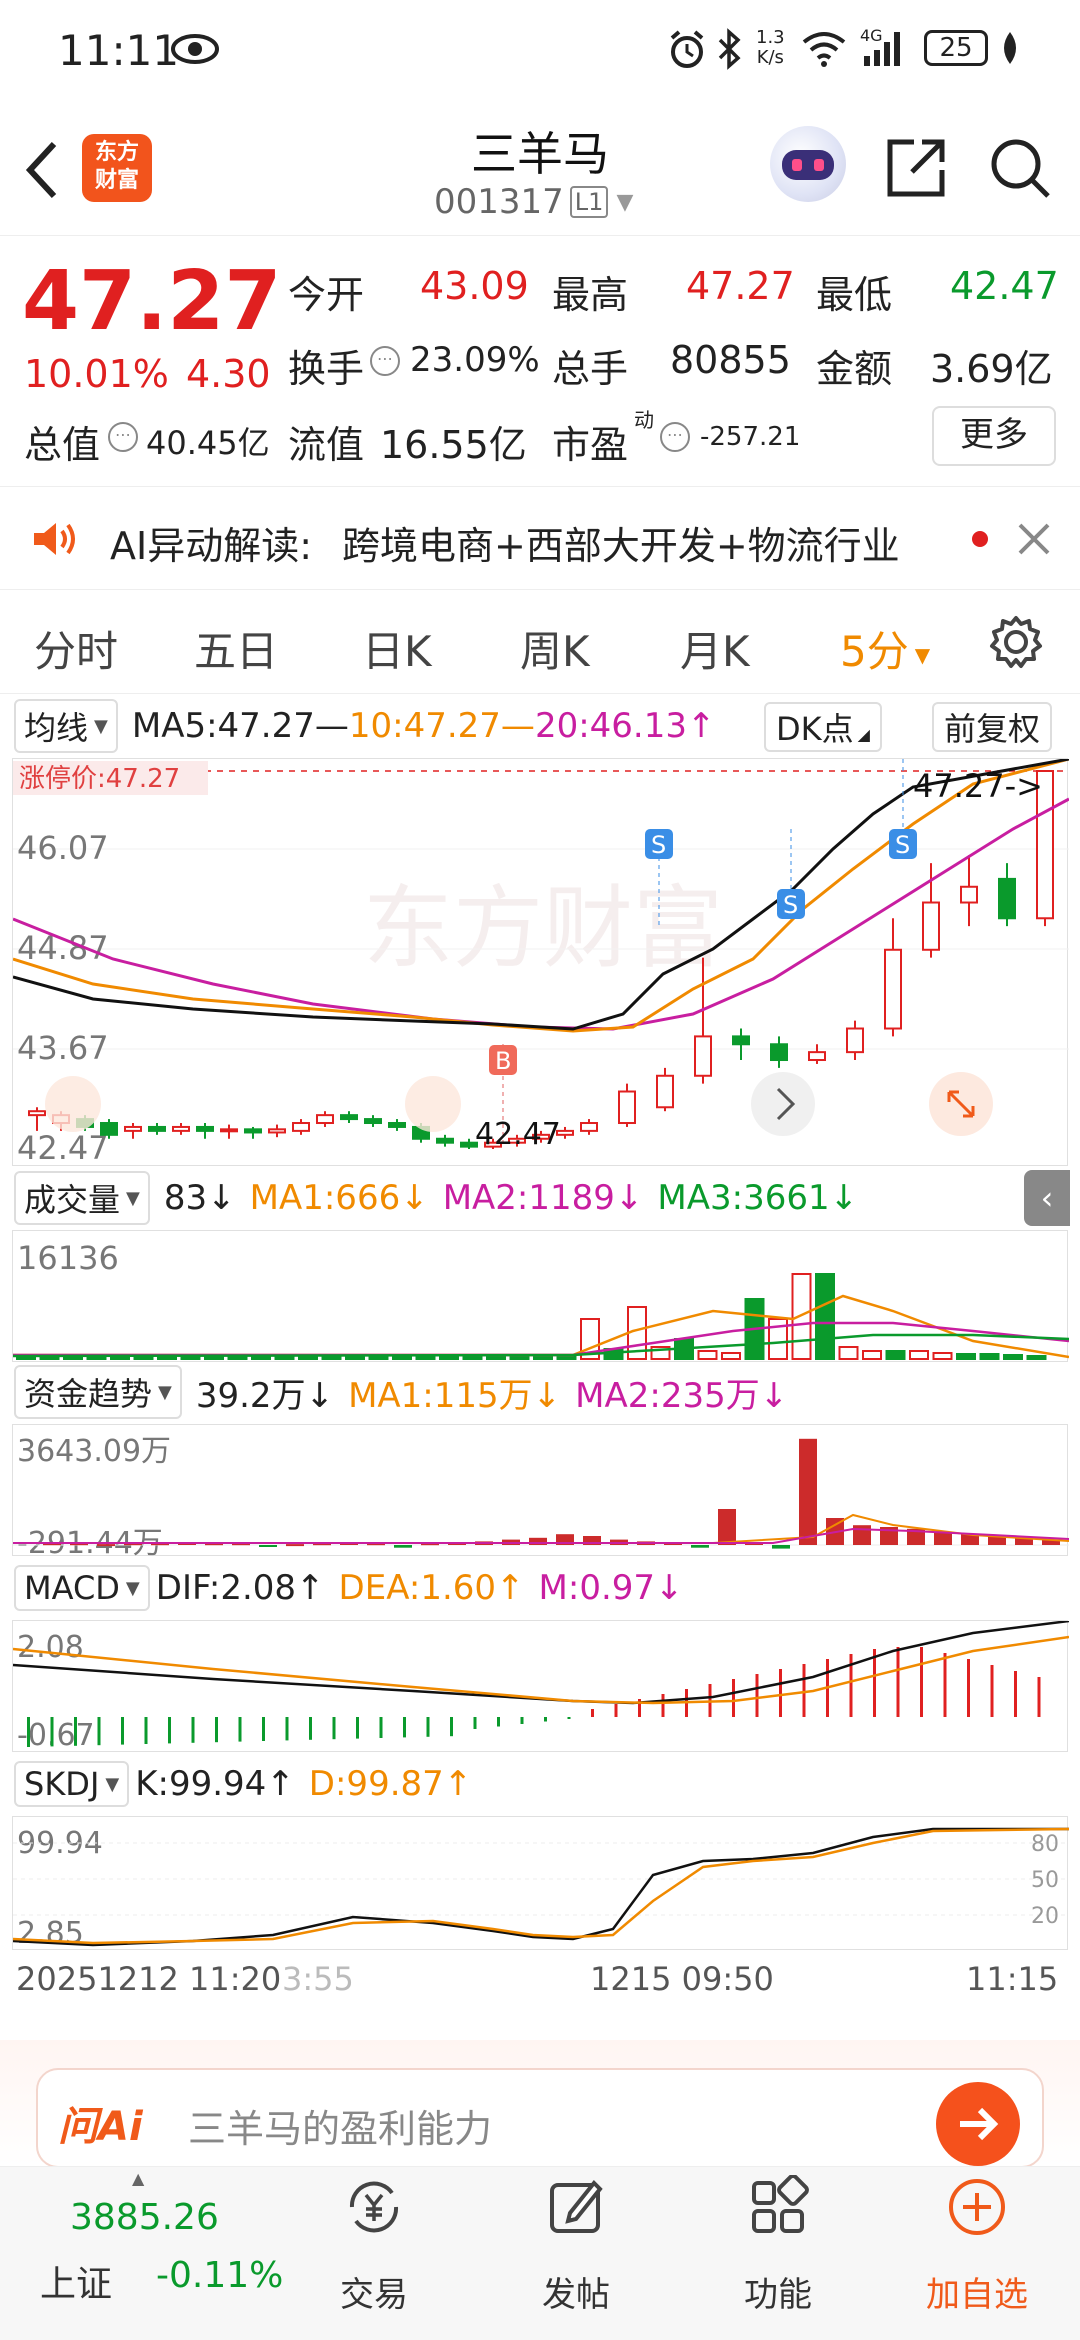 This screenshot has width=1080, height=2340. What do you see at coordinates (916, 170) in the screenshot?
I see `share-icon` at bounding box center [916, 170].